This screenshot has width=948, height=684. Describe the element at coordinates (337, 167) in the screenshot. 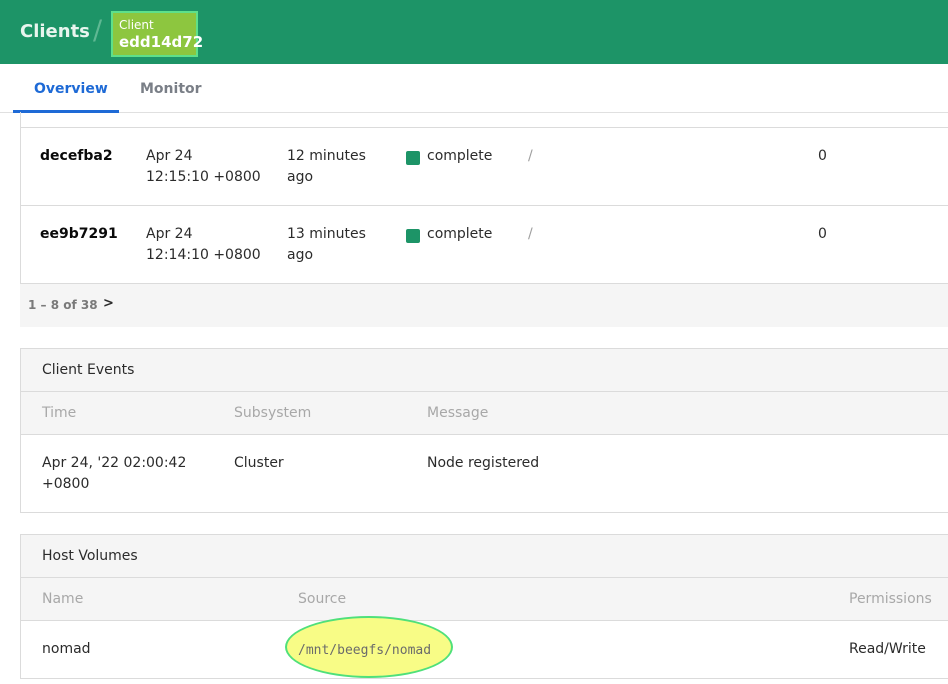

I see `allocation-modified: 12 minutes ago` at that location.